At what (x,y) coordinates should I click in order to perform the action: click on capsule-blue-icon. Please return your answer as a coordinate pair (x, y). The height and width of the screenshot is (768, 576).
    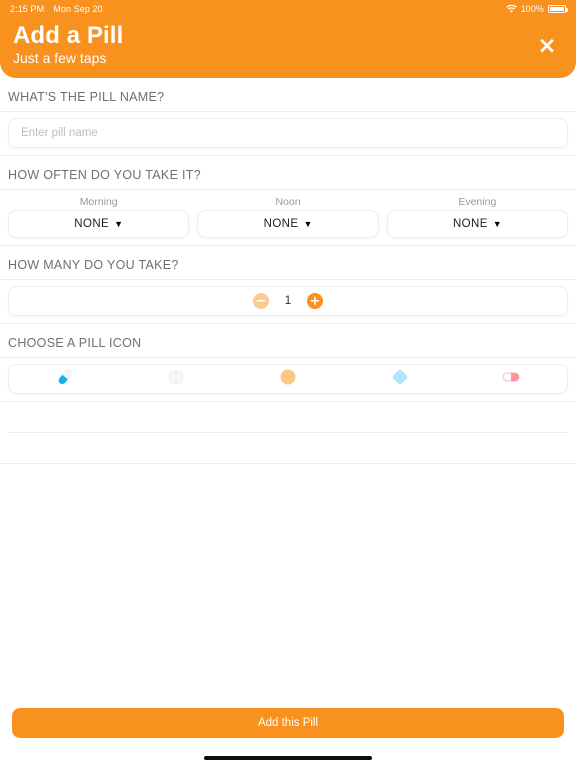
    Looking at the image, I should click on (65, 379).